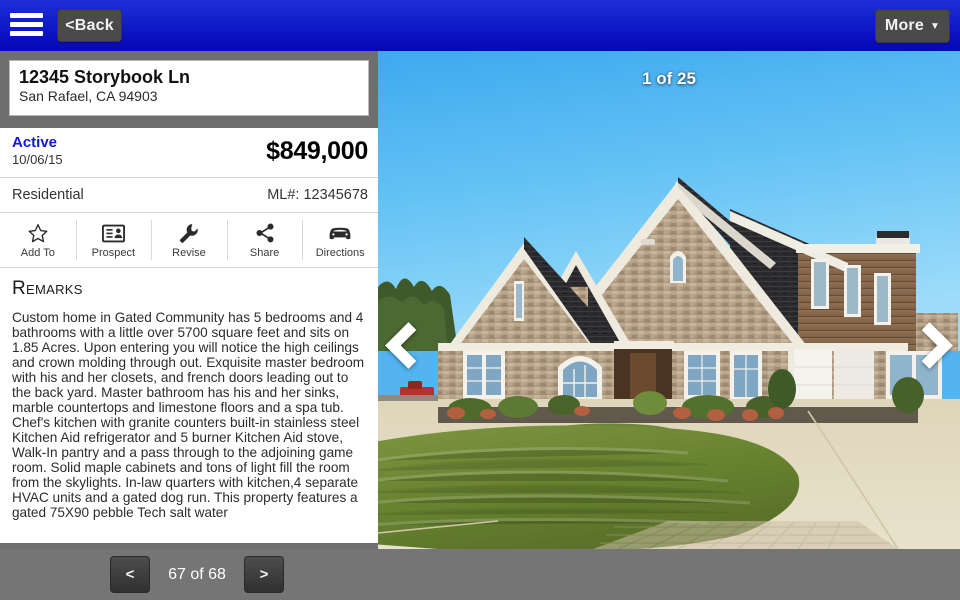  Describe the element at coordinates (48, 195) in the screenshot. I see `property-type: Residential` at that location.